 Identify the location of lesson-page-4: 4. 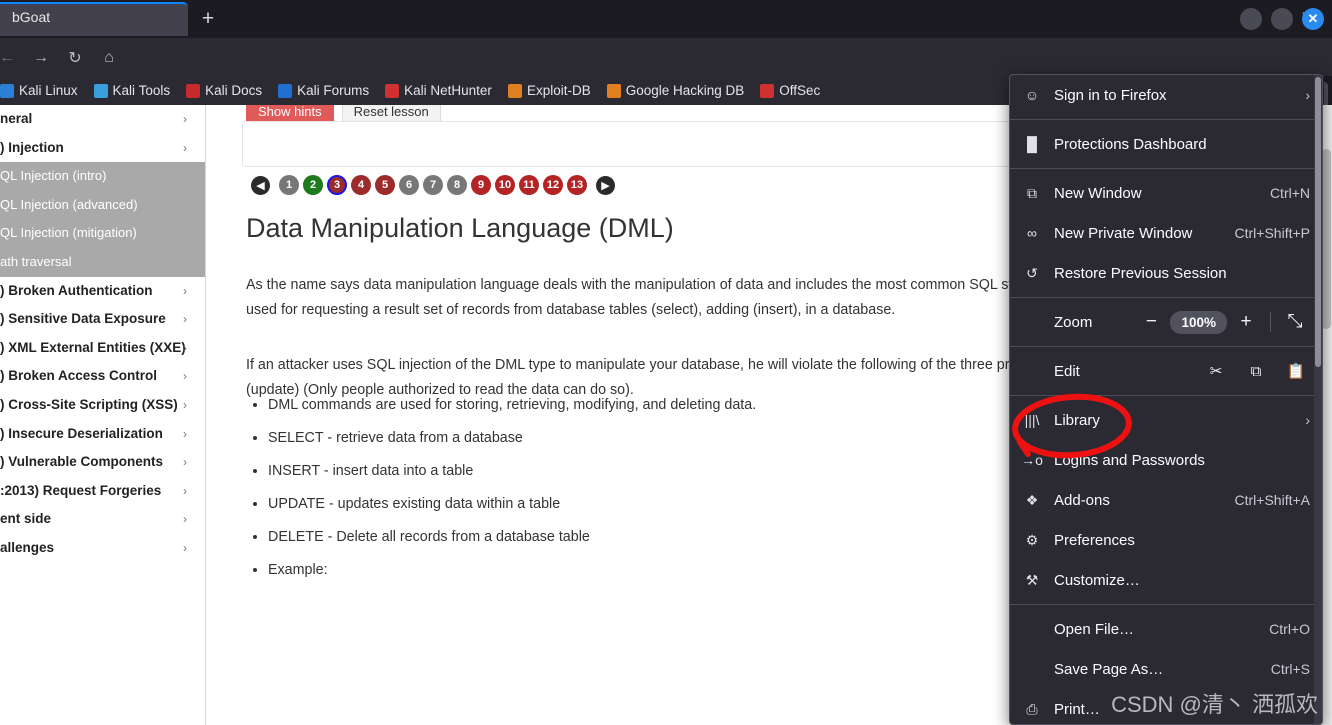
(361, 185).